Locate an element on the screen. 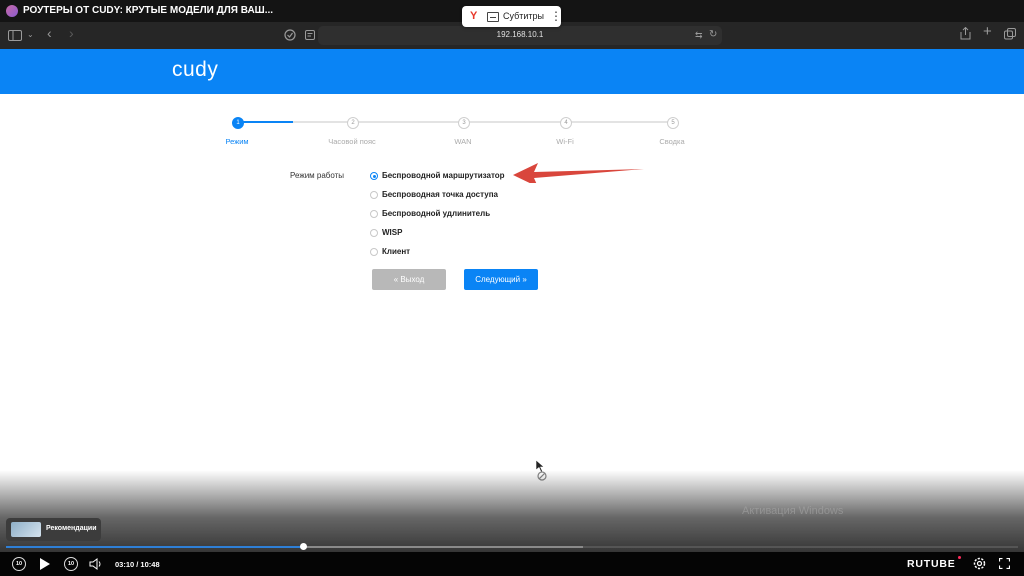  subtitles-label: Субтитры is located at coordinates (524, 16).